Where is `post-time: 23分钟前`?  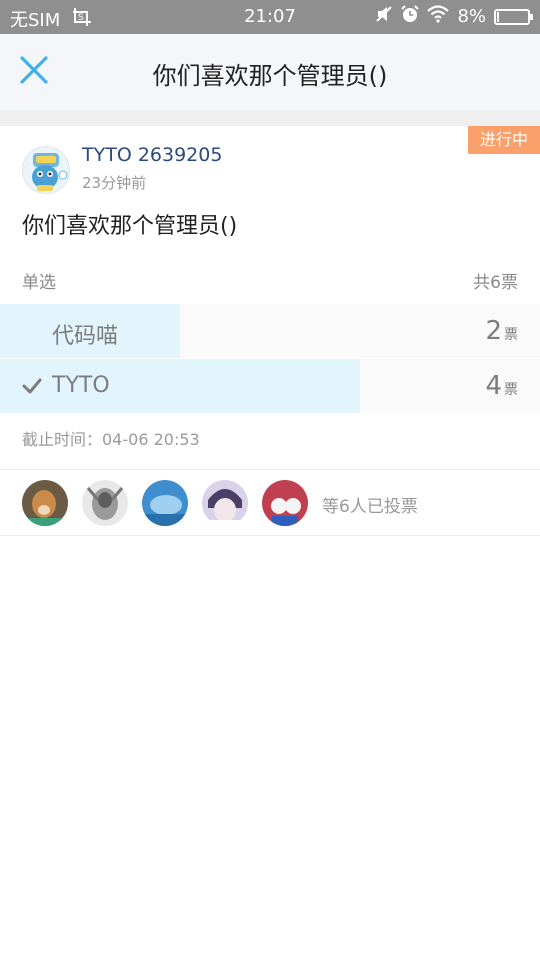 post-time: 23分钟前 is located at coordinates (114, 183).